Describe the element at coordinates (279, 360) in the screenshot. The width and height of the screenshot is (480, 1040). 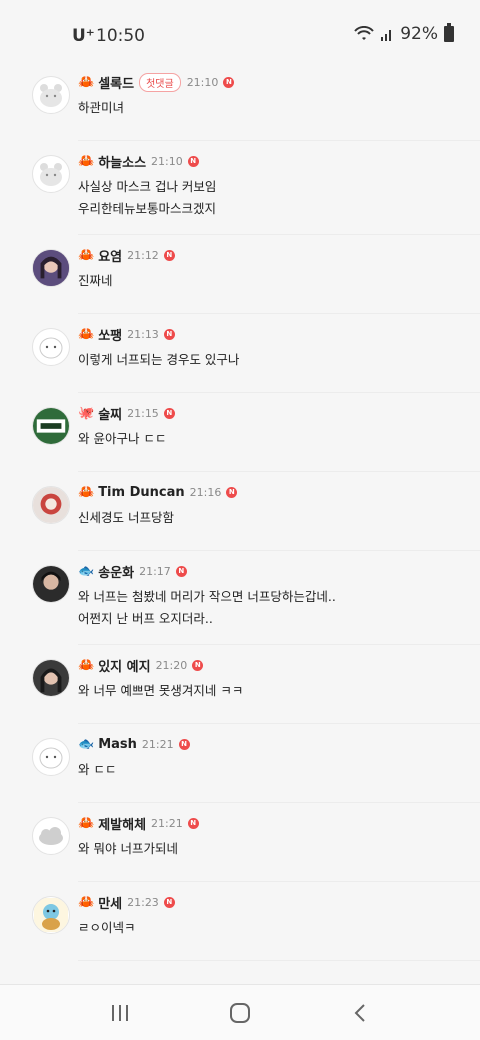
I see `comment-body: 이렇게 너프되는 경우도 있구나` at that location.